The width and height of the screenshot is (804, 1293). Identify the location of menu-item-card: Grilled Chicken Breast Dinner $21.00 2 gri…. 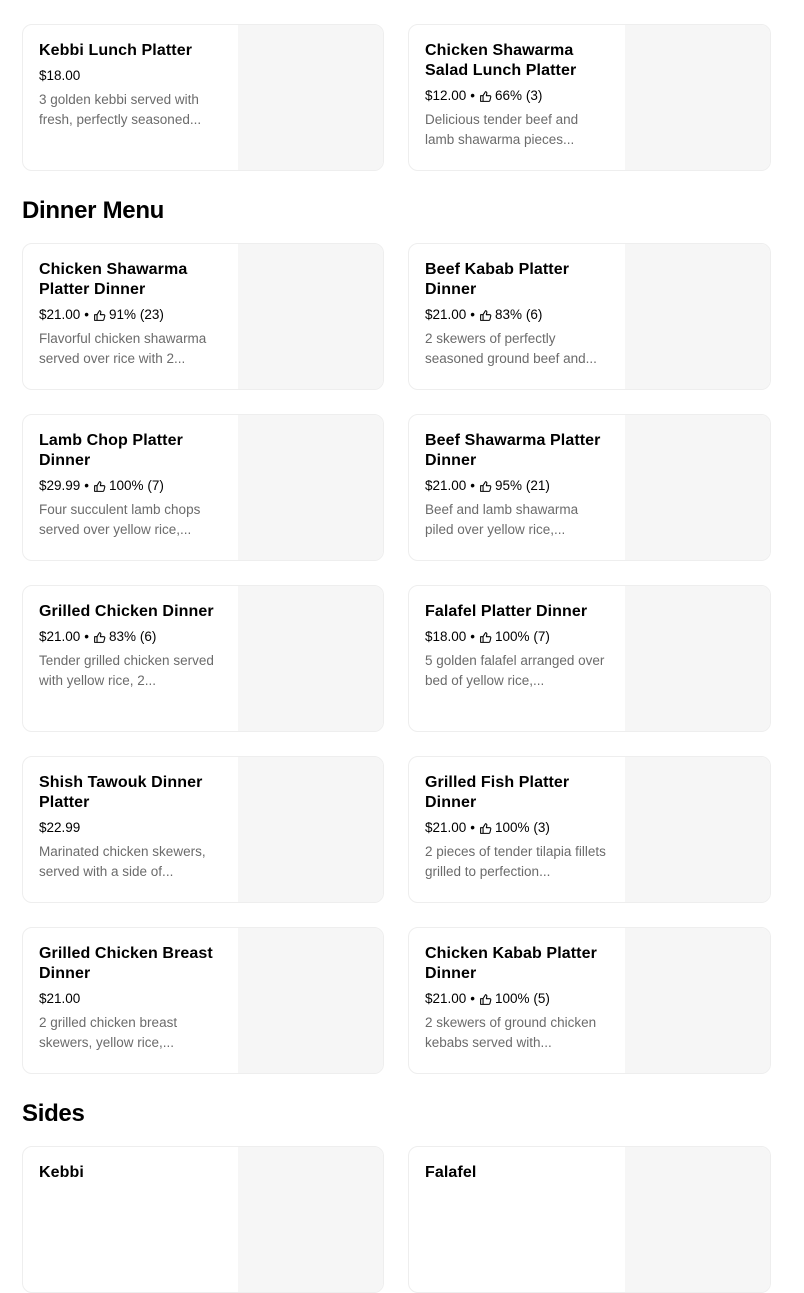
(203, 1000).